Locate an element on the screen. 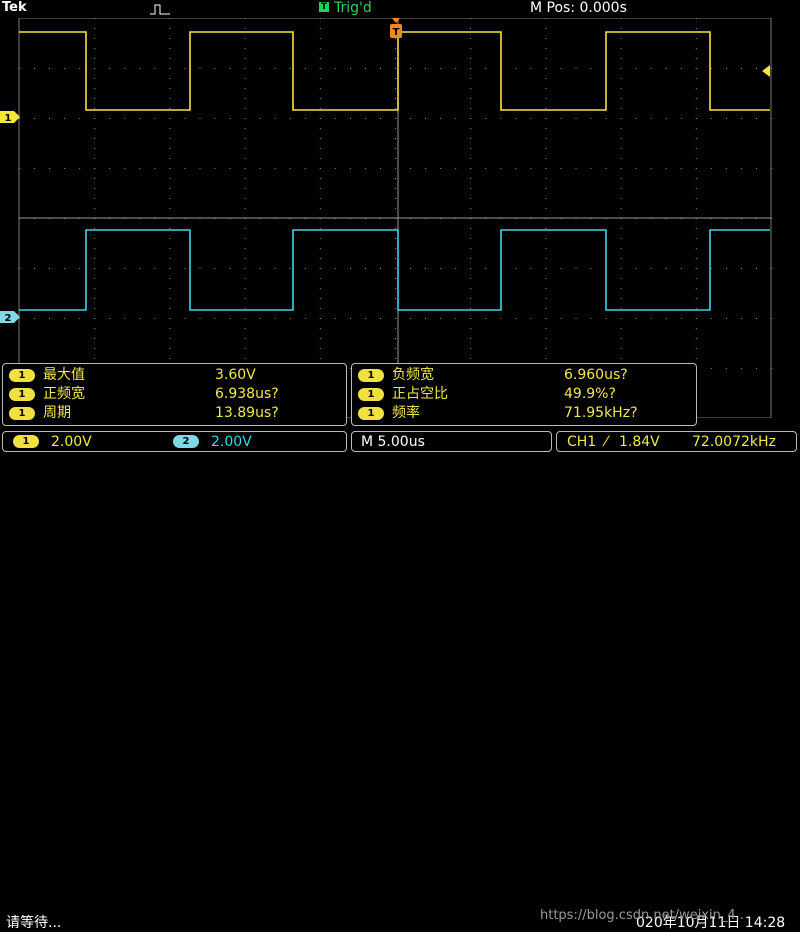 This screenshot has height=932, width=800. measurement-label: 频率 is located at coordinates (406, 413).